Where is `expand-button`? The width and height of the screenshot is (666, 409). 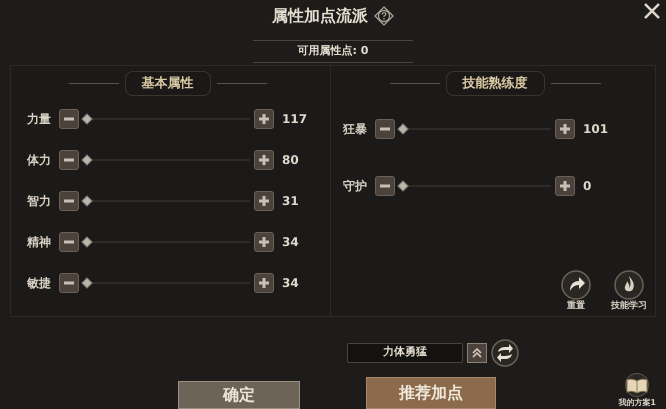
expand-button is located at coordinates (477, 352).